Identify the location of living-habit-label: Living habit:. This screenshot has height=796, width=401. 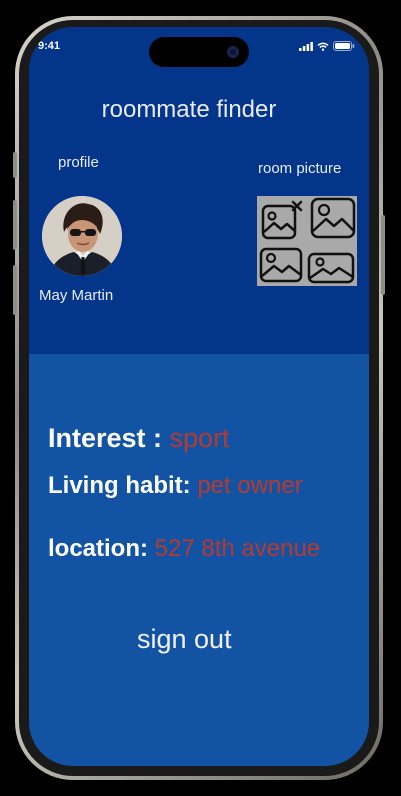
(123, 485).